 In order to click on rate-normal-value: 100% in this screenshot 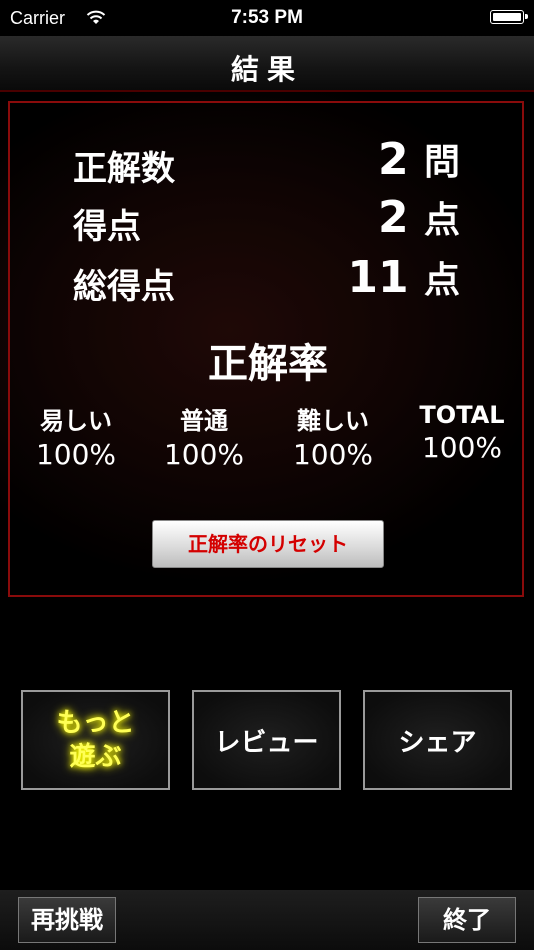, I will do `click(204, 454)`.